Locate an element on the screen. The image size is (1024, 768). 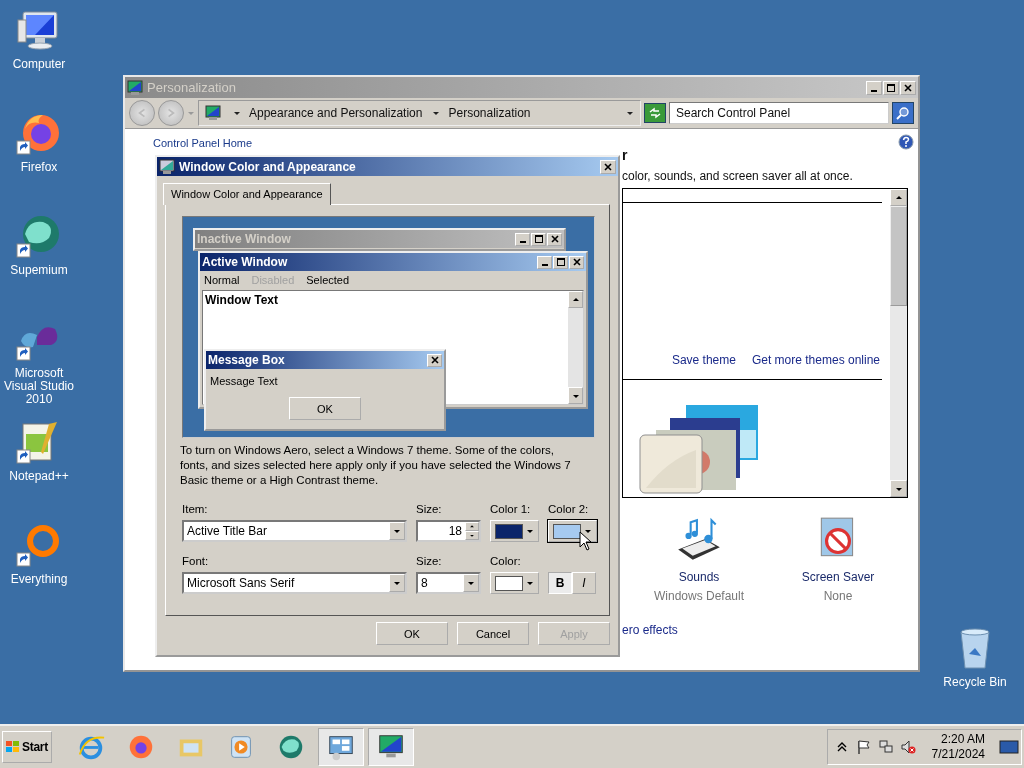
dialog-title: Window Color and Appearance is located at coordinates (268, 166).